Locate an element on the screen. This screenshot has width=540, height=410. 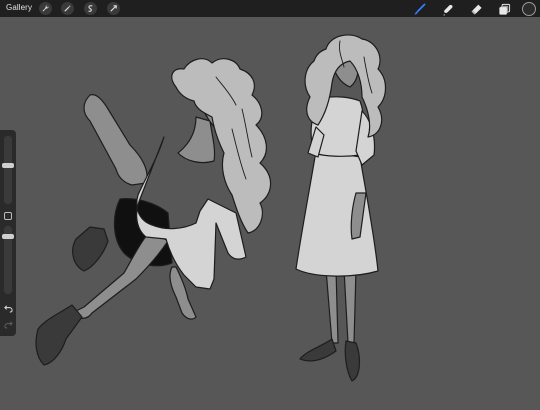
color-picker-button is located at coordinates (529, 9).